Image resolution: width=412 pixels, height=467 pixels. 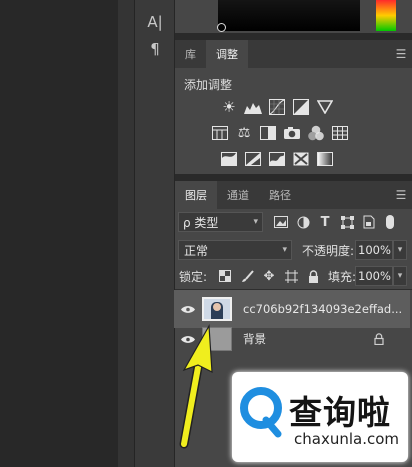 I want to click on gradient-map-icon, so click(x=325, y=159).